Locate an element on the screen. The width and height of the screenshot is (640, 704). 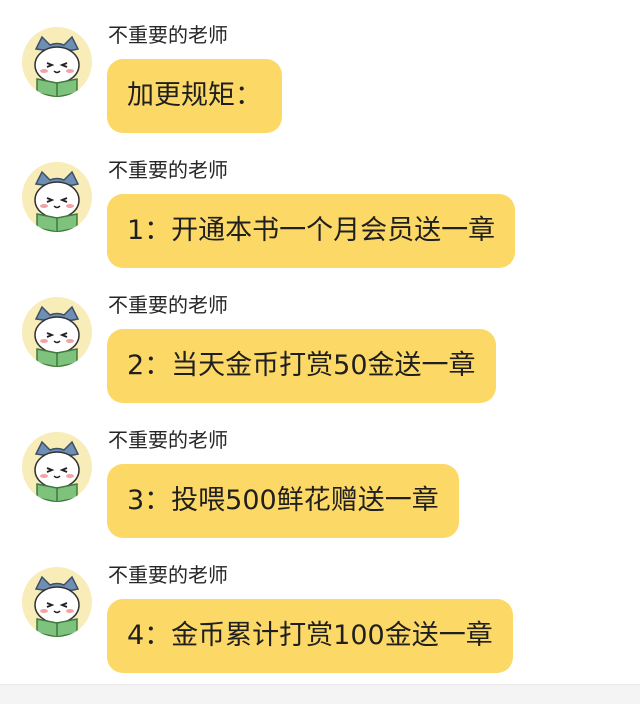
message-bubble: 3：投喂500鲜花赠送一章 is located at coordinates (283, 501).